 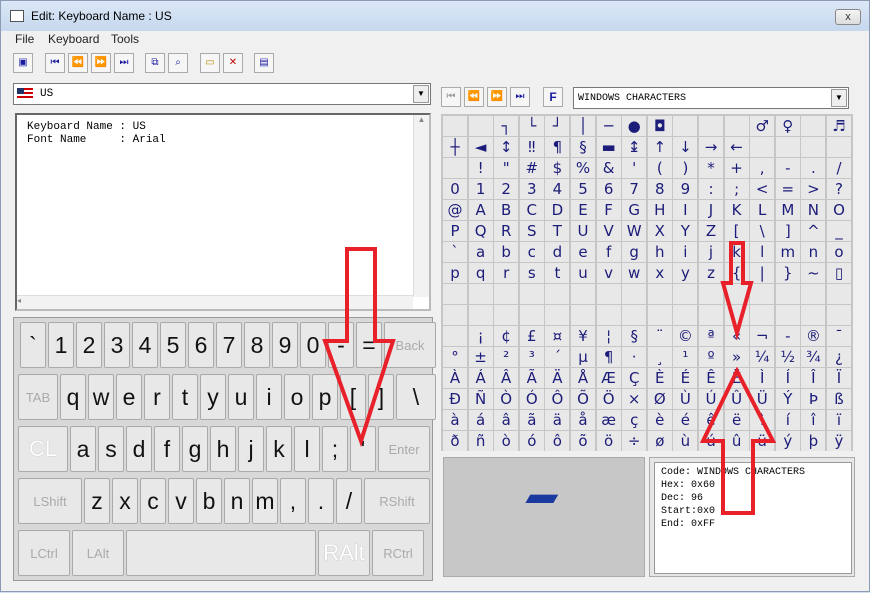 What do you see at coordinates (839, 399) in the screenshot?
I see `char-cell: ß` at bounding box center [839, 399].